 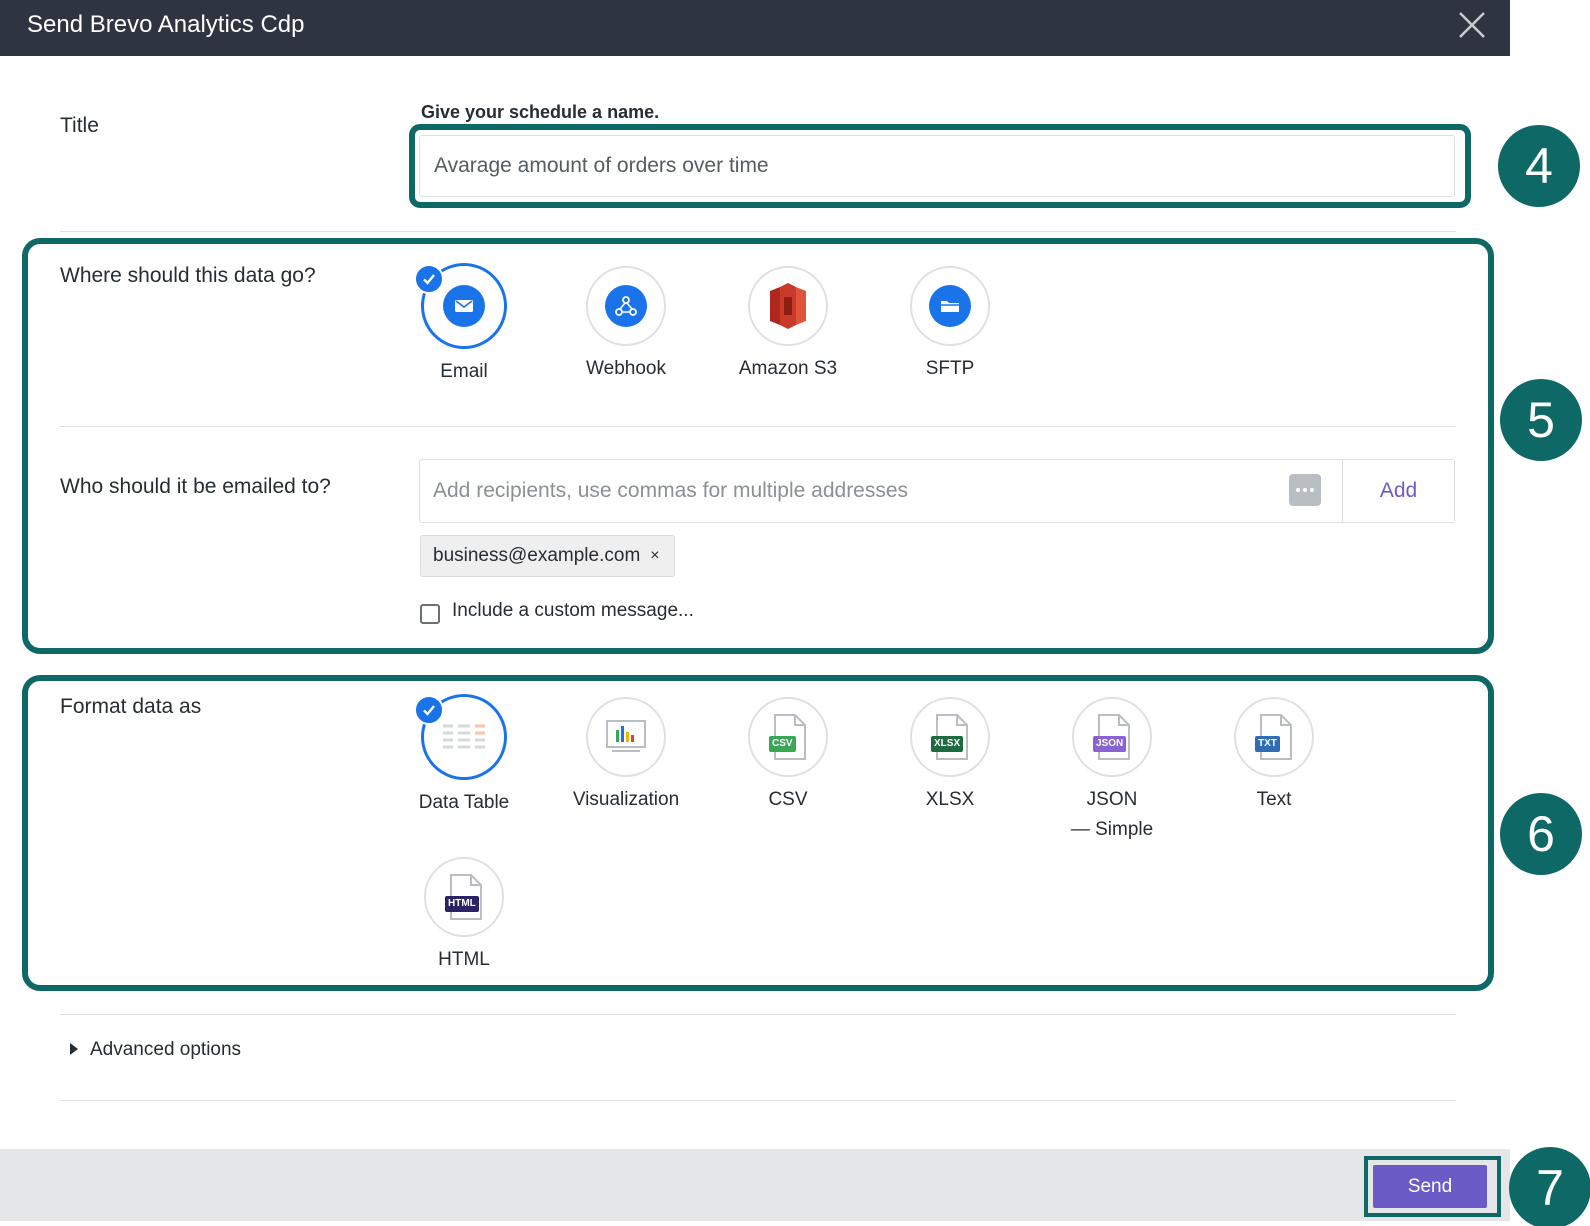 I want to click on advanced-options-toggle: Advanced options, so click(x=165, y=1050).